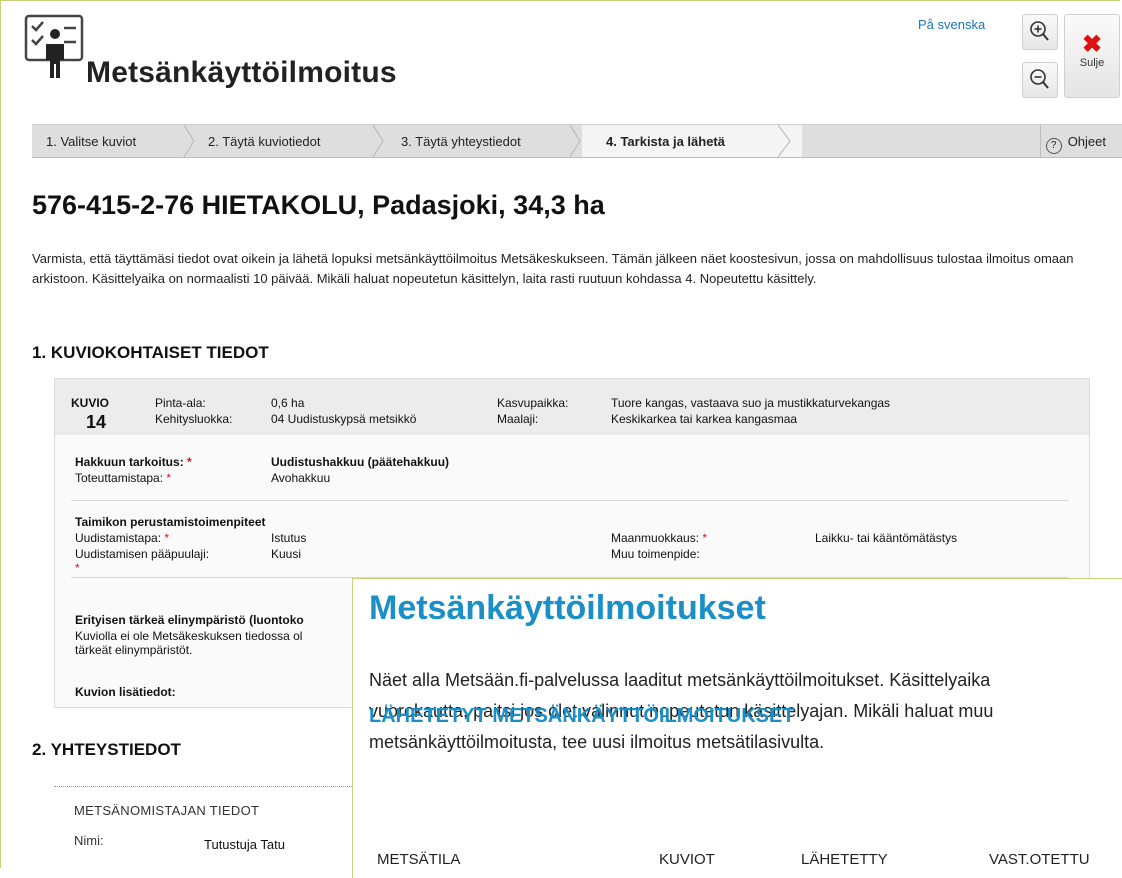 Image resolution: width=1122 pixels, height=878 pixels. I want to click on wizard-step-1: 1. Valitse kuviot, so click(114, 141).